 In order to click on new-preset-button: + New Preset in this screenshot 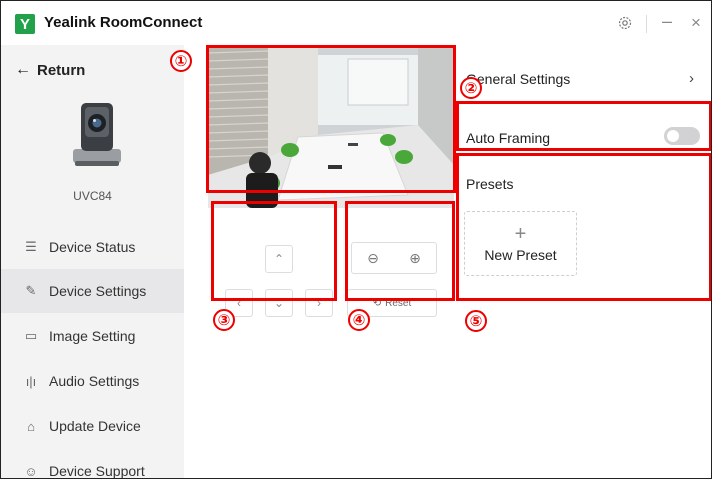, I will do `click(520, 243)`.